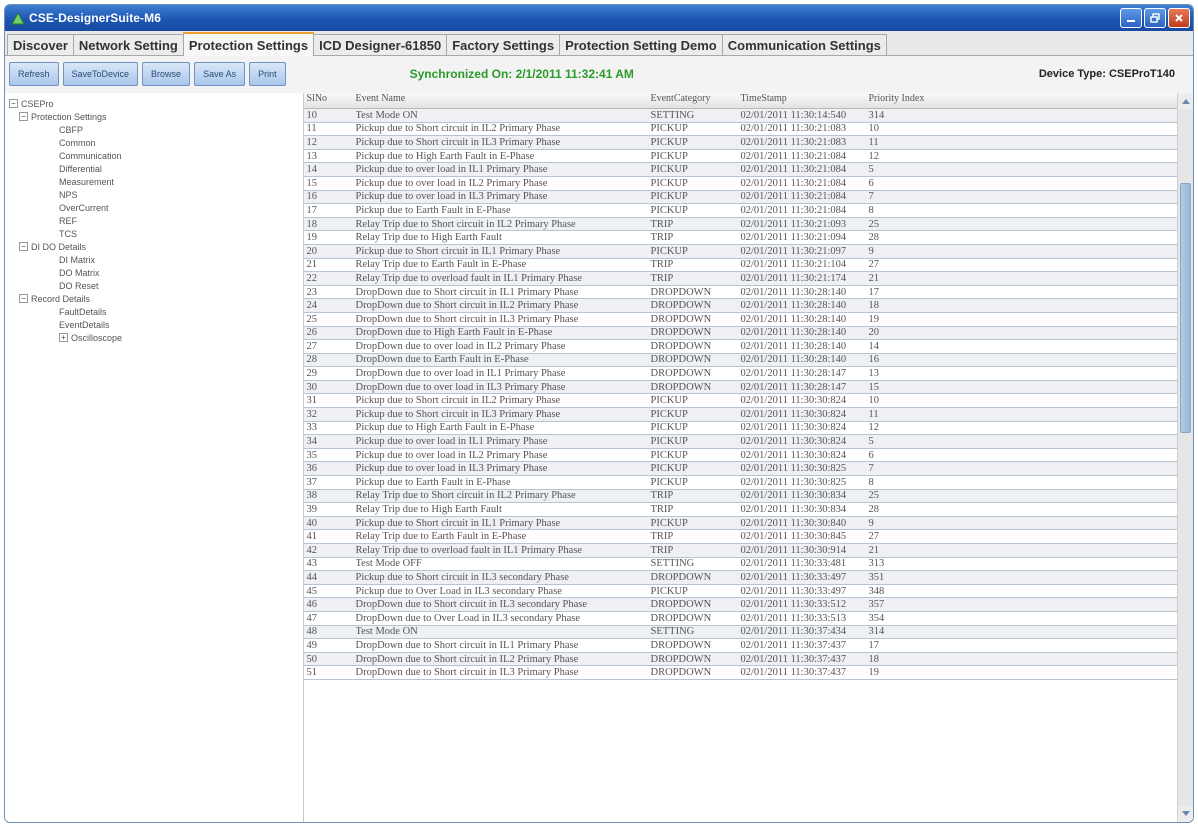  What do you see at coordinates (156, 311) in the screenshot?
I see `tree-node: FaultDetails` at bounding box center [156, 311].